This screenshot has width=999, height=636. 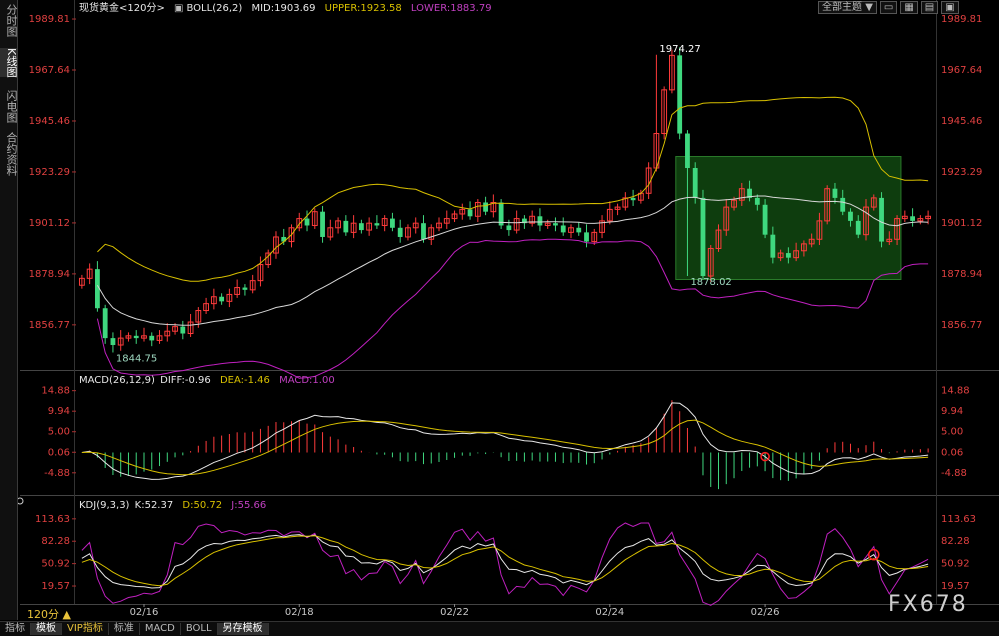 What do you see at coordinates (909, 7) in the screenshot?
I see `layout-icon: ▦` at bounding box center [909, 7].